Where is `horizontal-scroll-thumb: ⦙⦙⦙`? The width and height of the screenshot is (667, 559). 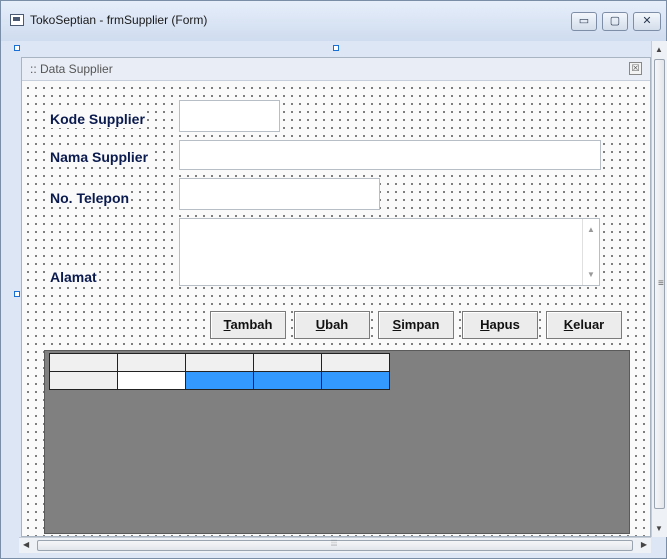
horizontal-scroll-thumb: ⦙⦙⦙ is located at coordinates (335, 544).